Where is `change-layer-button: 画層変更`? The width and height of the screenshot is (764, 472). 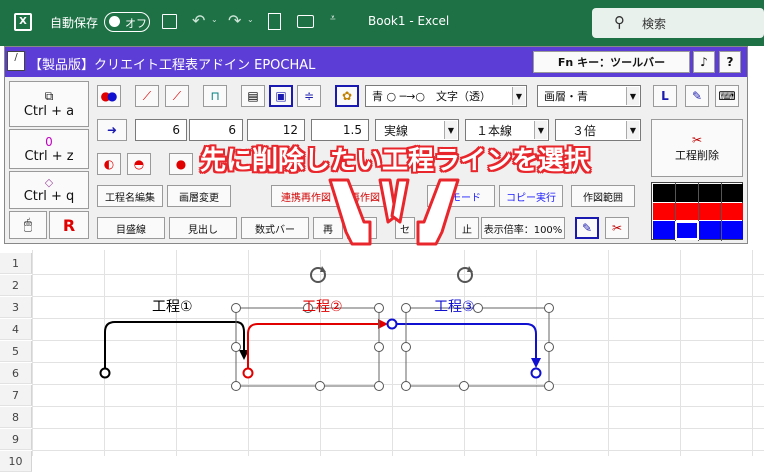
change-layer-button: 画層変更 is located at coordinates (199, 196).